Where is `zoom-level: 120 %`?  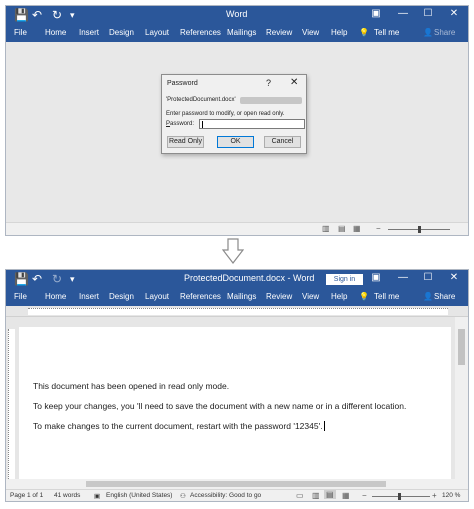
zoom-level: 120 % is located at coordinates (451, 495).